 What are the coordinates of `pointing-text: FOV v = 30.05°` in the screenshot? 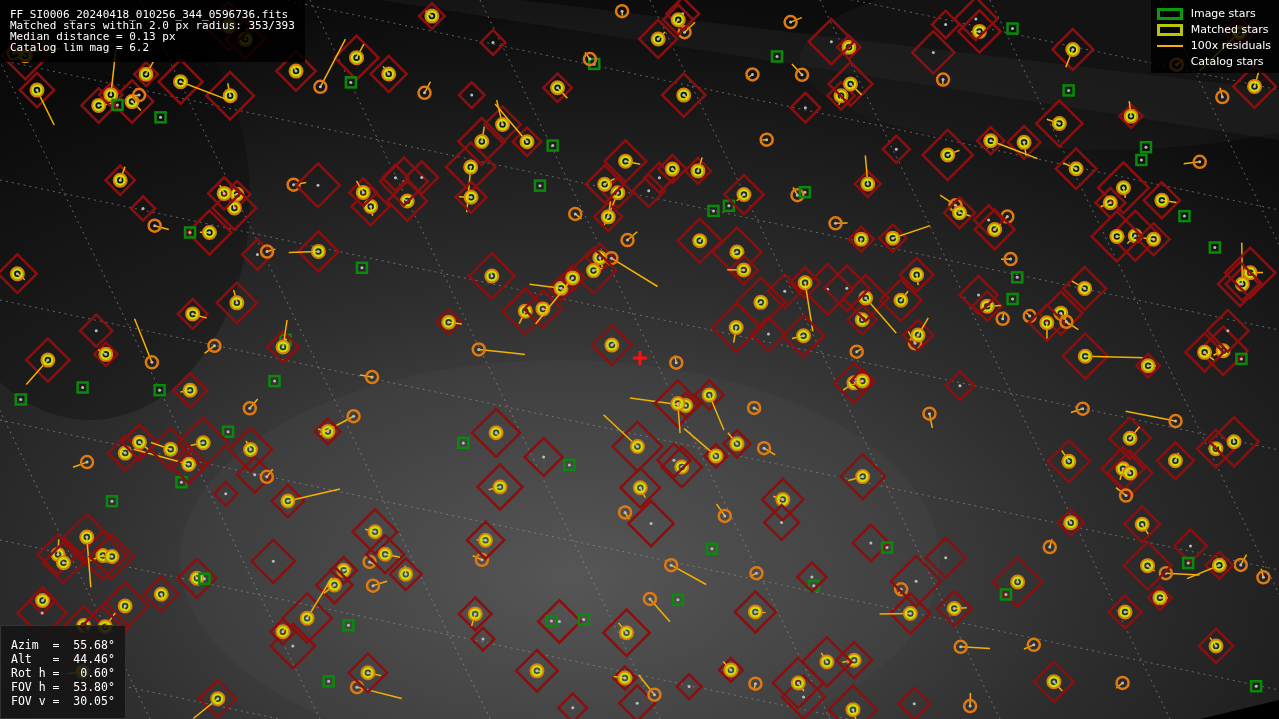 It's located at (63, 701).